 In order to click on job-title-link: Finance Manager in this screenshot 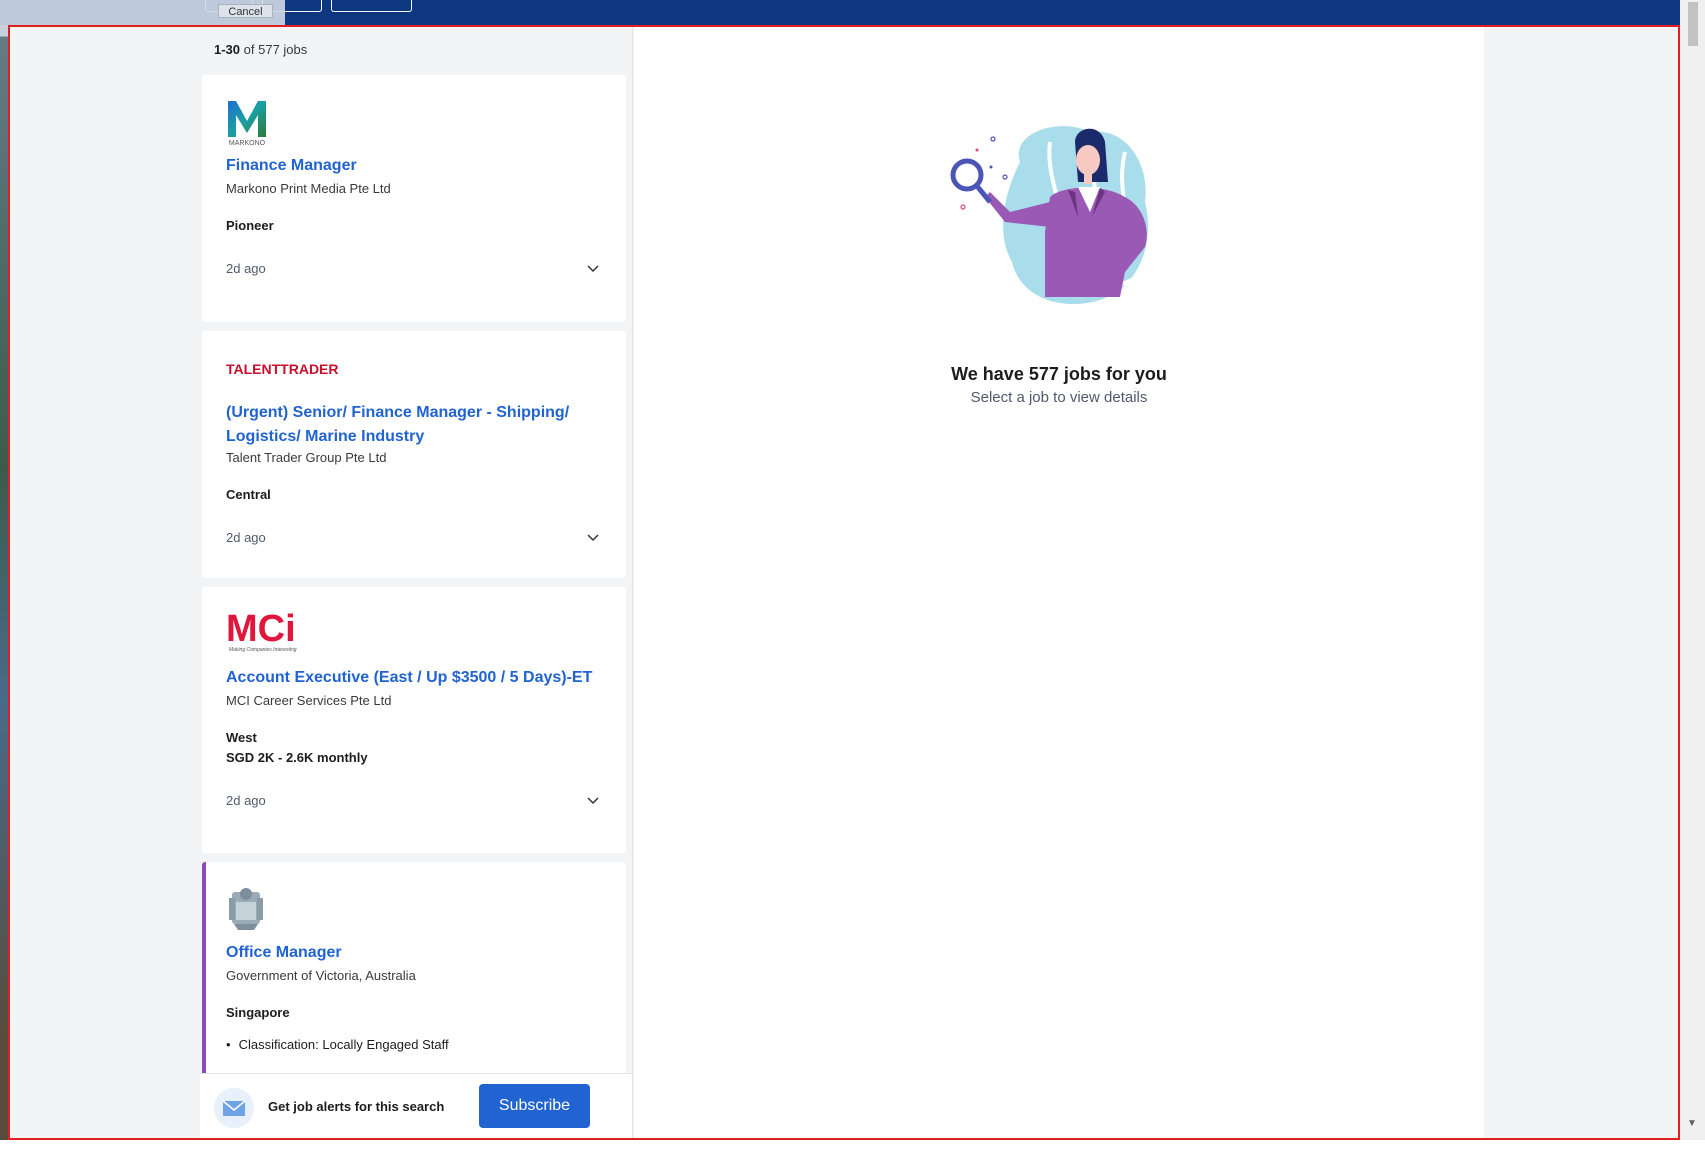, I will do `click(416, 166)`.